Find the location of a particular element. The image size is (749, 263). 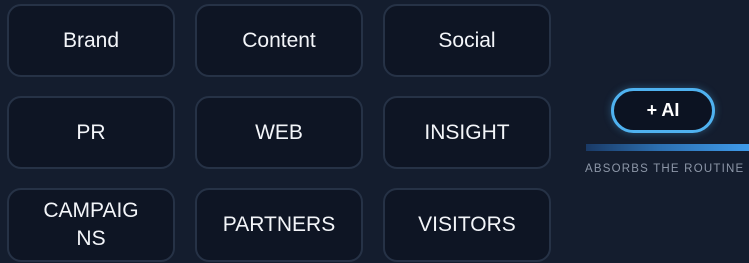

add-ai-label: + AI is located at coordinates (663, 110).